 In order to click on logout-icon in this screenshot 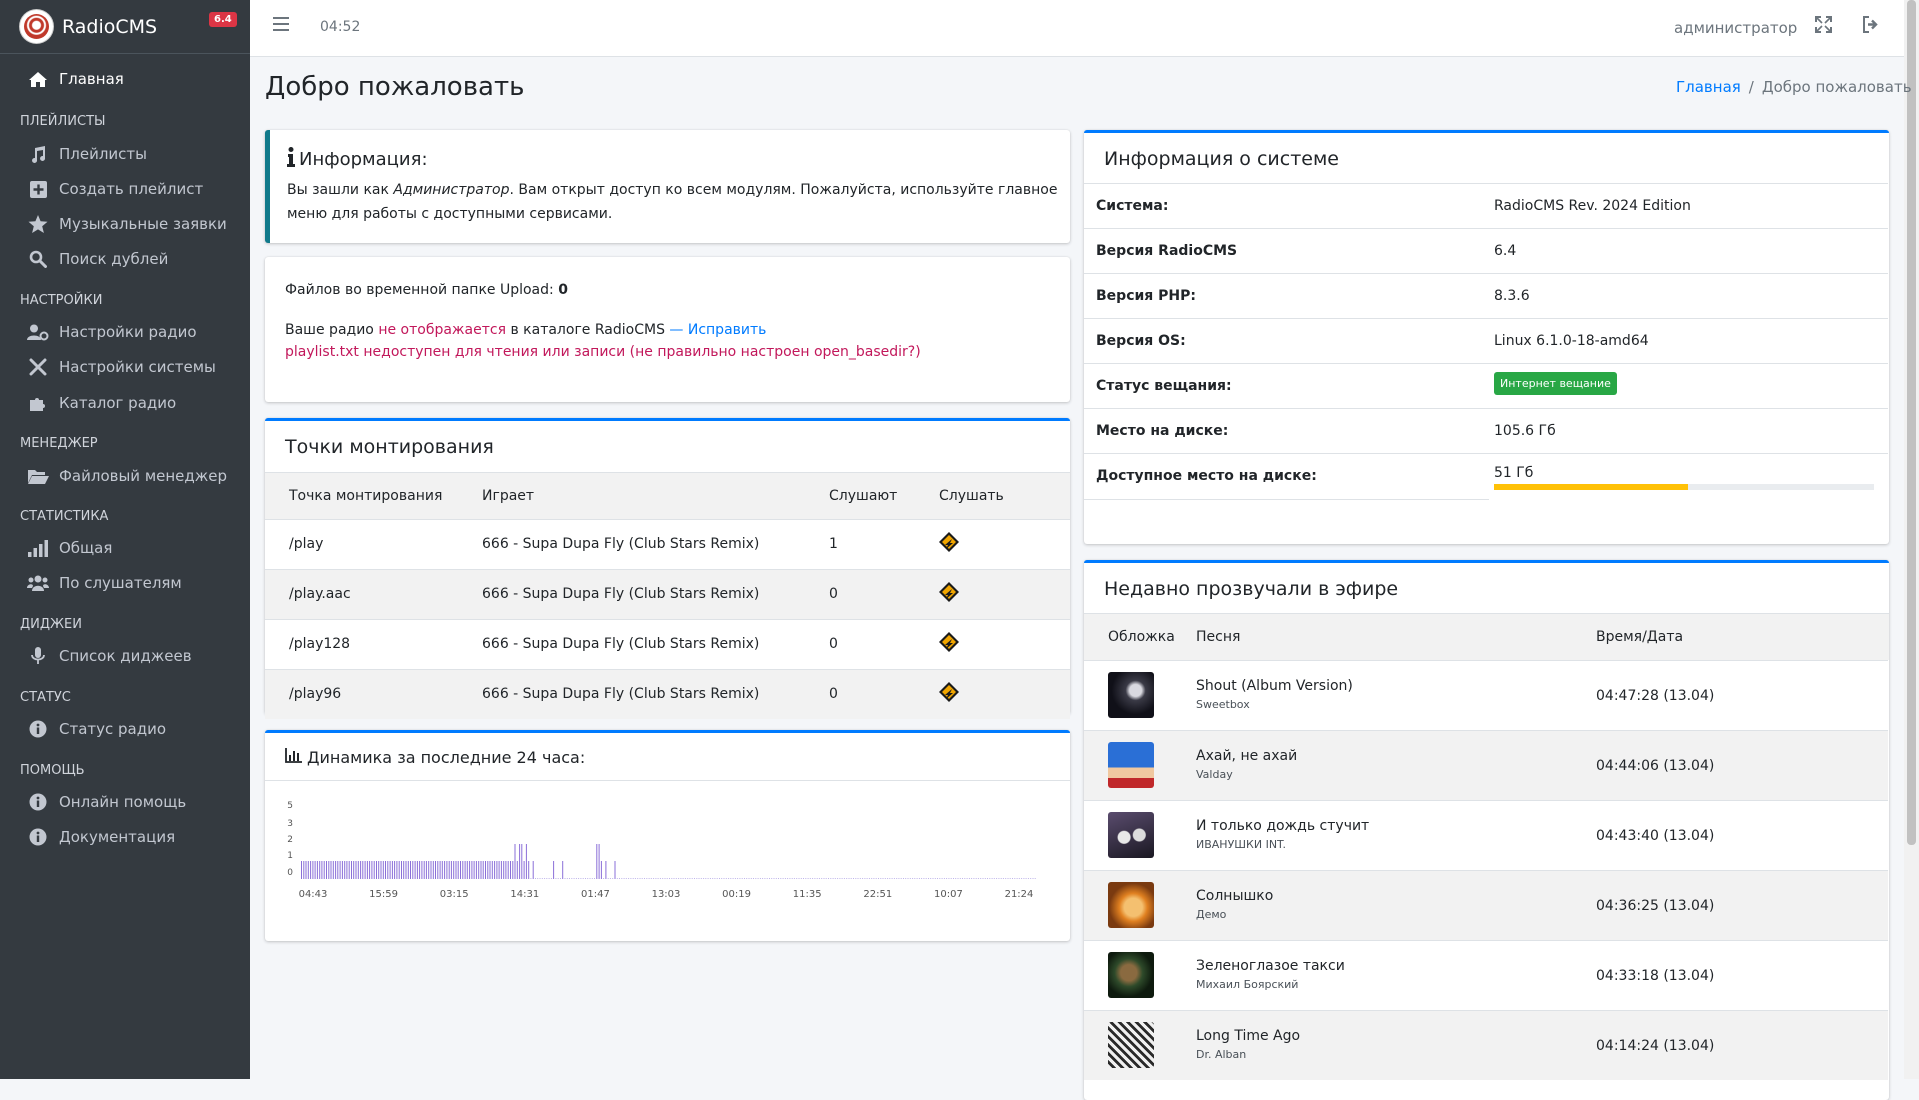, I will do `click(1871, 26)`.